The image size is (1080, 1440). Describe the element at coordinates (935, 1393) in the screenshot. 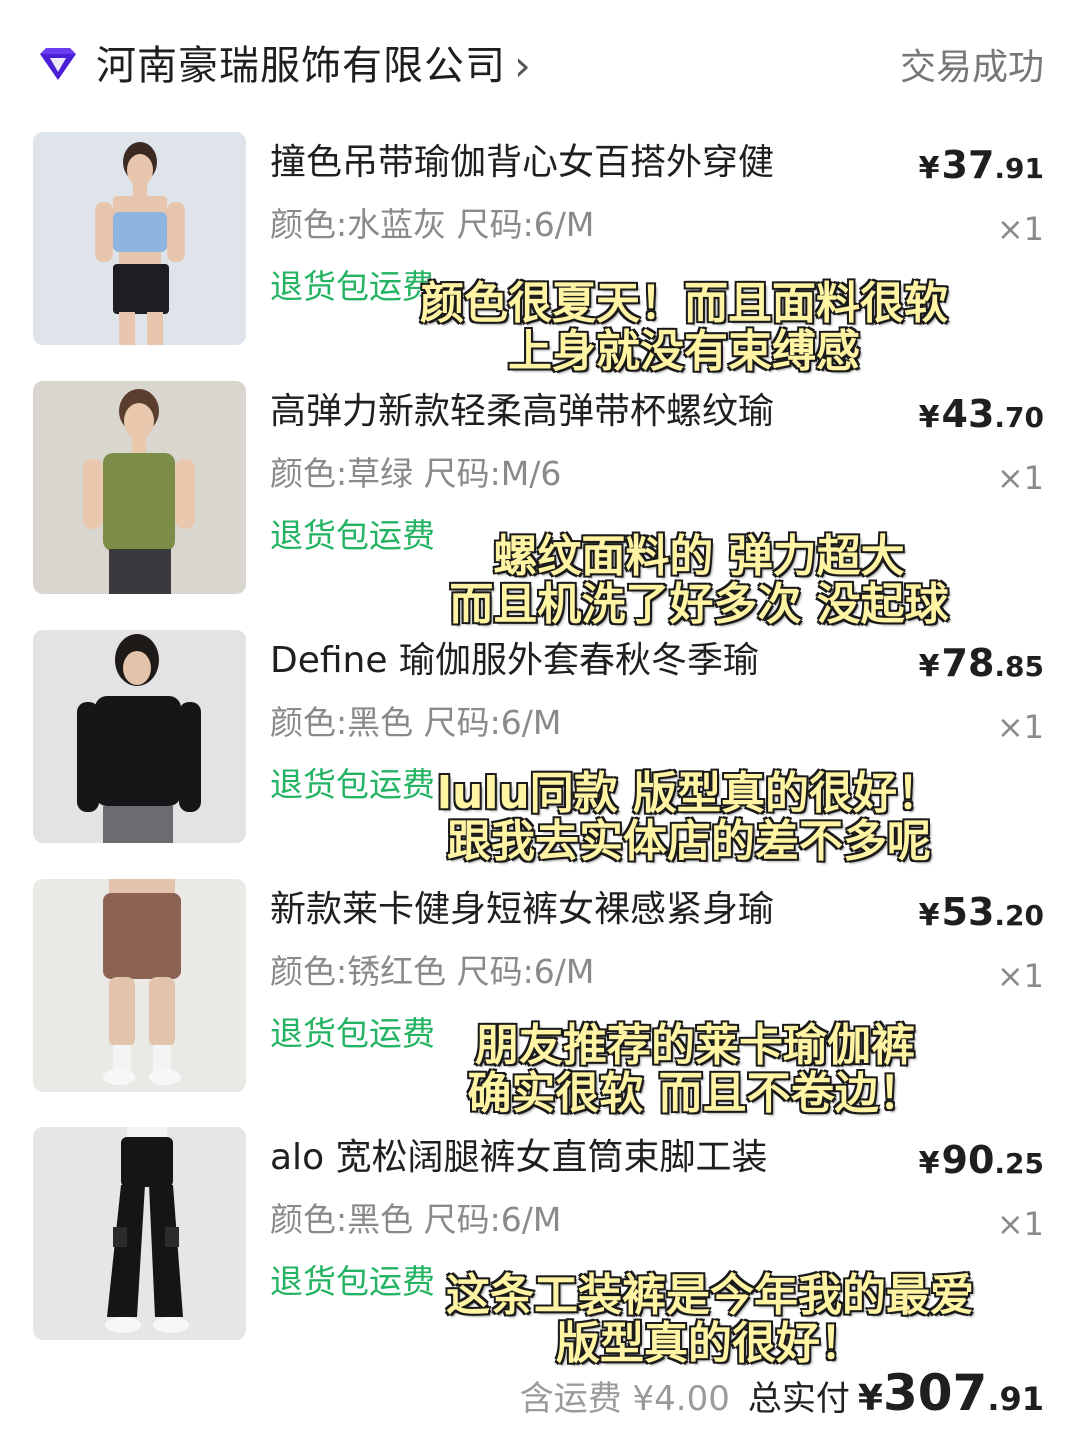

I see `total-amount: 307` at that location.